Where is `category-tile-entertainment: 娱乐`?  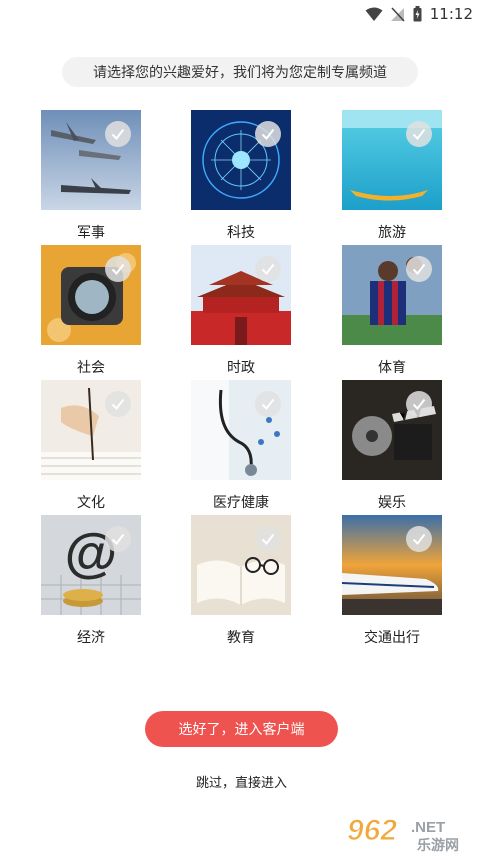 category-tile-entertainment: 娱乐 is located at coordinates (392, 446).